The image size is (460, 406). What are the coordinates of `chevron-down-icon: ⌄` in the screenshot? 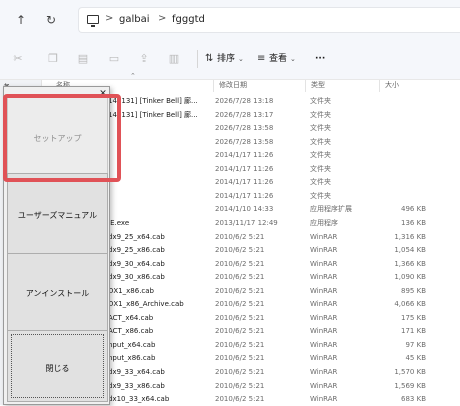 It's located at (241, 59).